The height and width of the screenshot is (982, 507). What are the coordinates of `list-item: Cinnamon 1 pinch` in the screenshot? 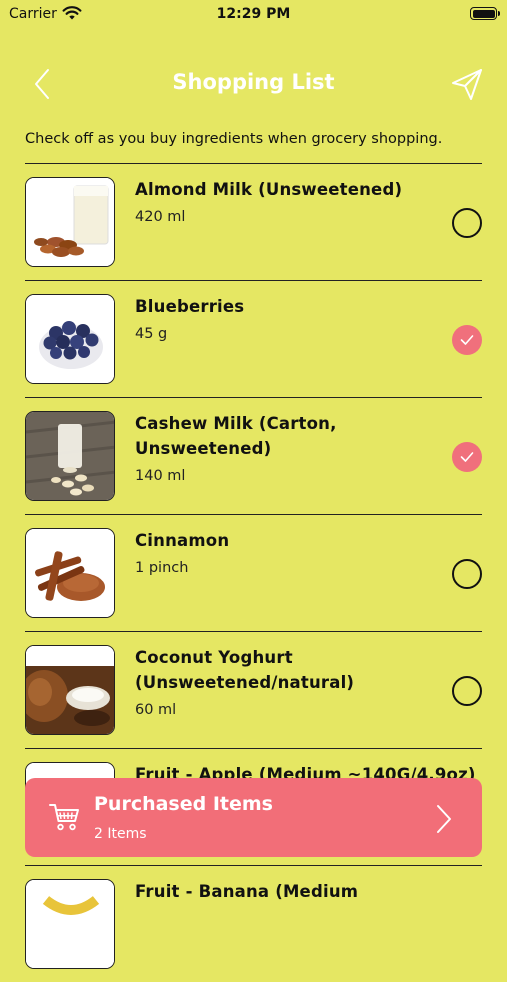 It's located at (253, 572).